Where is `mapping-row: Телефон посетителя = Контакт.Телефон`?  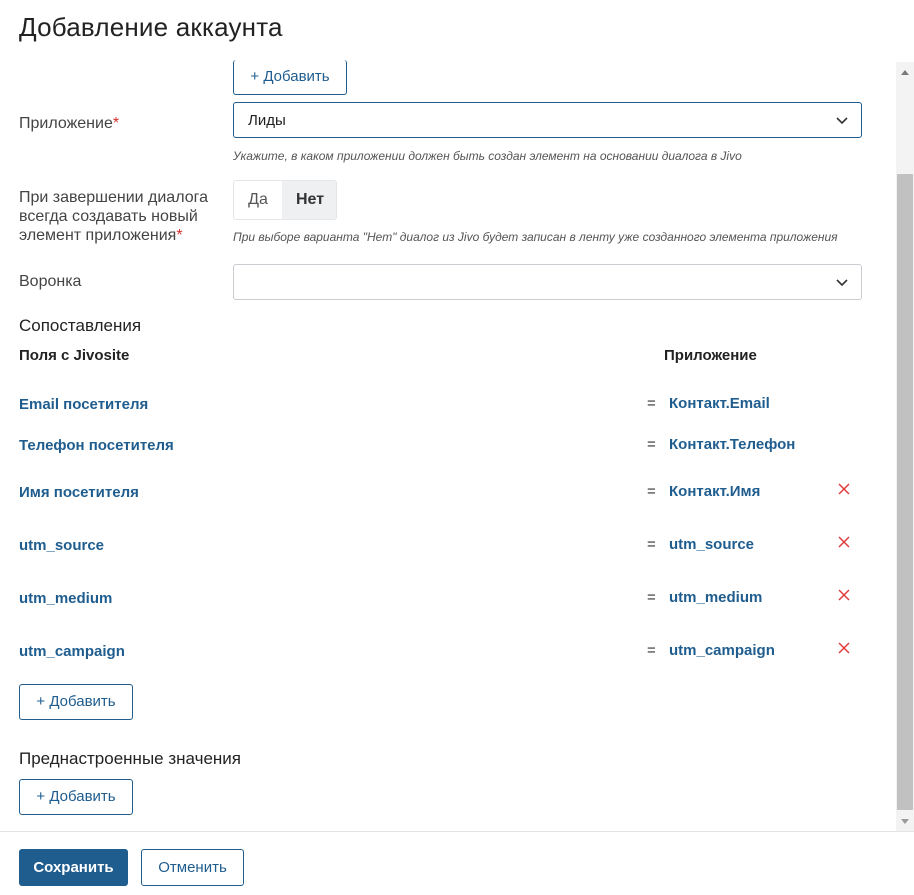 mapping-row: Телефон посетителя = Контакт.Телефон is located at coordinates (457, 446).